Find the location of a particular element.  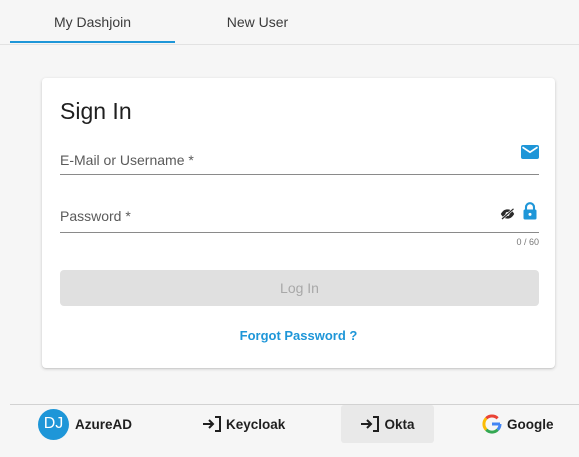

mail-icon is located at coordinates (530, 152).